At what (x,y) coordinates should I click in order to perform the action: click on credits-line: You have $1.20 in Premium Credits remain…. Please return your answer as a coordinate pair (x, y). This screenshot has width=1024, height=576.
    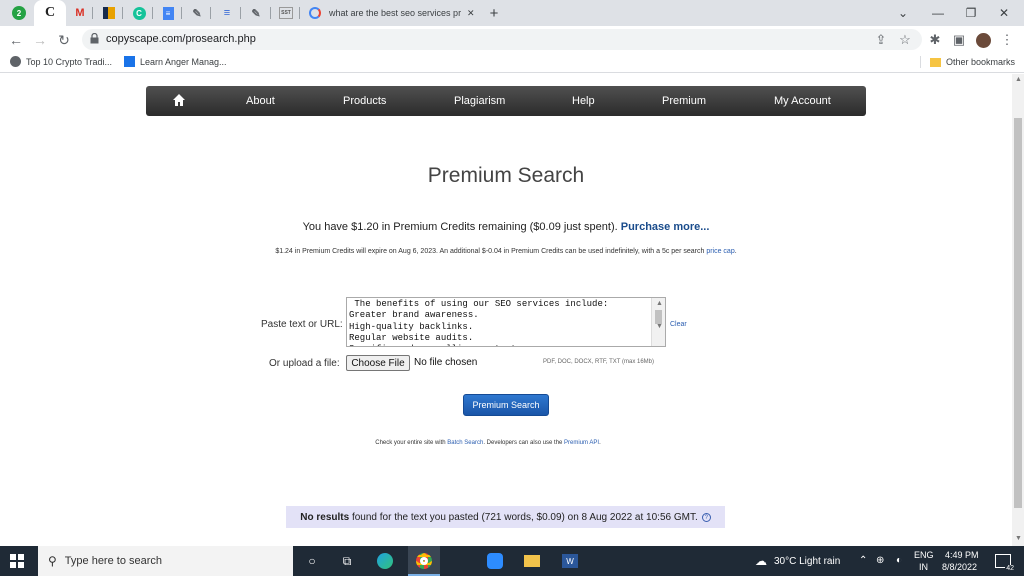
    Looking at the image, I should click on (506, 227).